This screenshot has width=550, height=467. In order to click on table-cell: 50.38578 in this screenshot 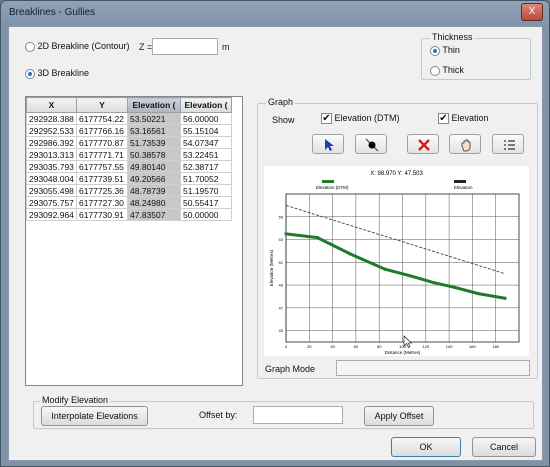, I will do `click(154, 154)`.